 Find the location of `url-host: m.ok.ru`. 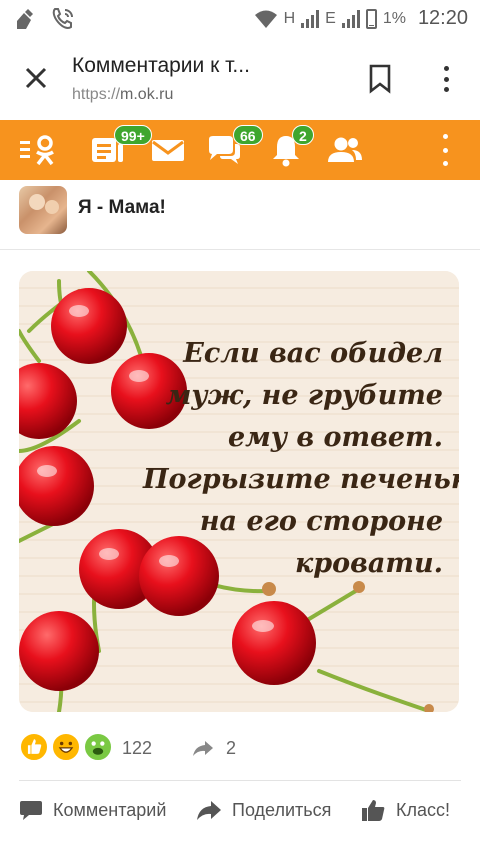

url-host: m.ok.ru is located at coordinates (147, 94).